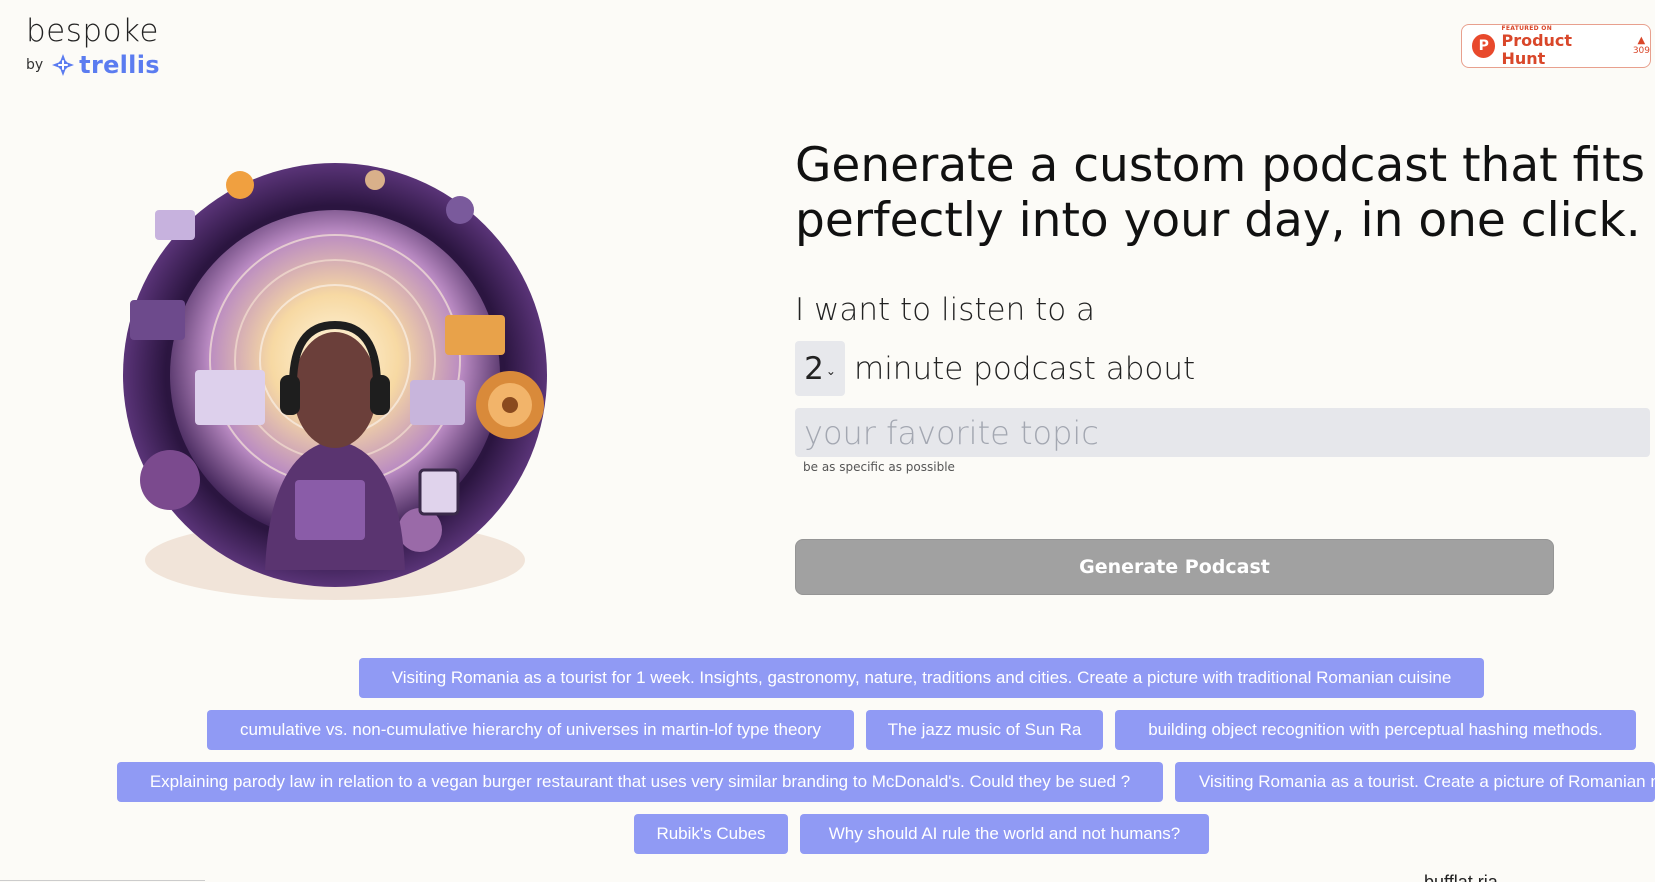 Image resolution: width=1655 pixels, height=882 pixels. I want to click on headline-line-2: perfectly into your day, in one click., so click(1218, 221).